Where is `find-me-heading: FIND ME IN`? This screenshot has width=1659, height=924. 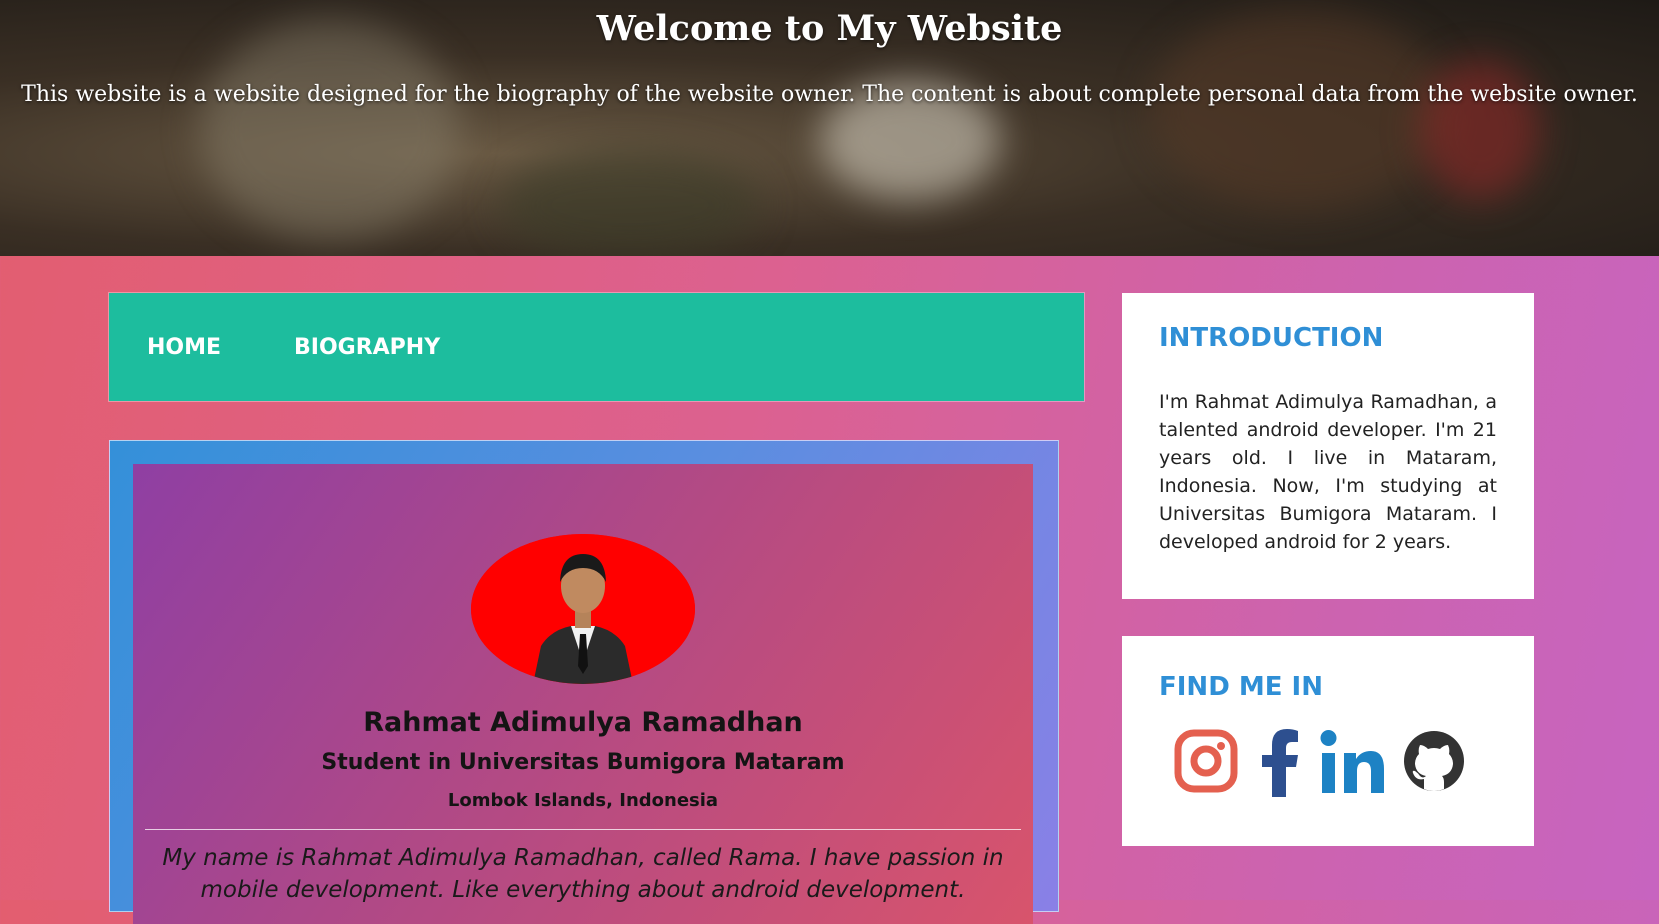 find-me-heading: FIND ME IN is located at coordinates (1241, 687).